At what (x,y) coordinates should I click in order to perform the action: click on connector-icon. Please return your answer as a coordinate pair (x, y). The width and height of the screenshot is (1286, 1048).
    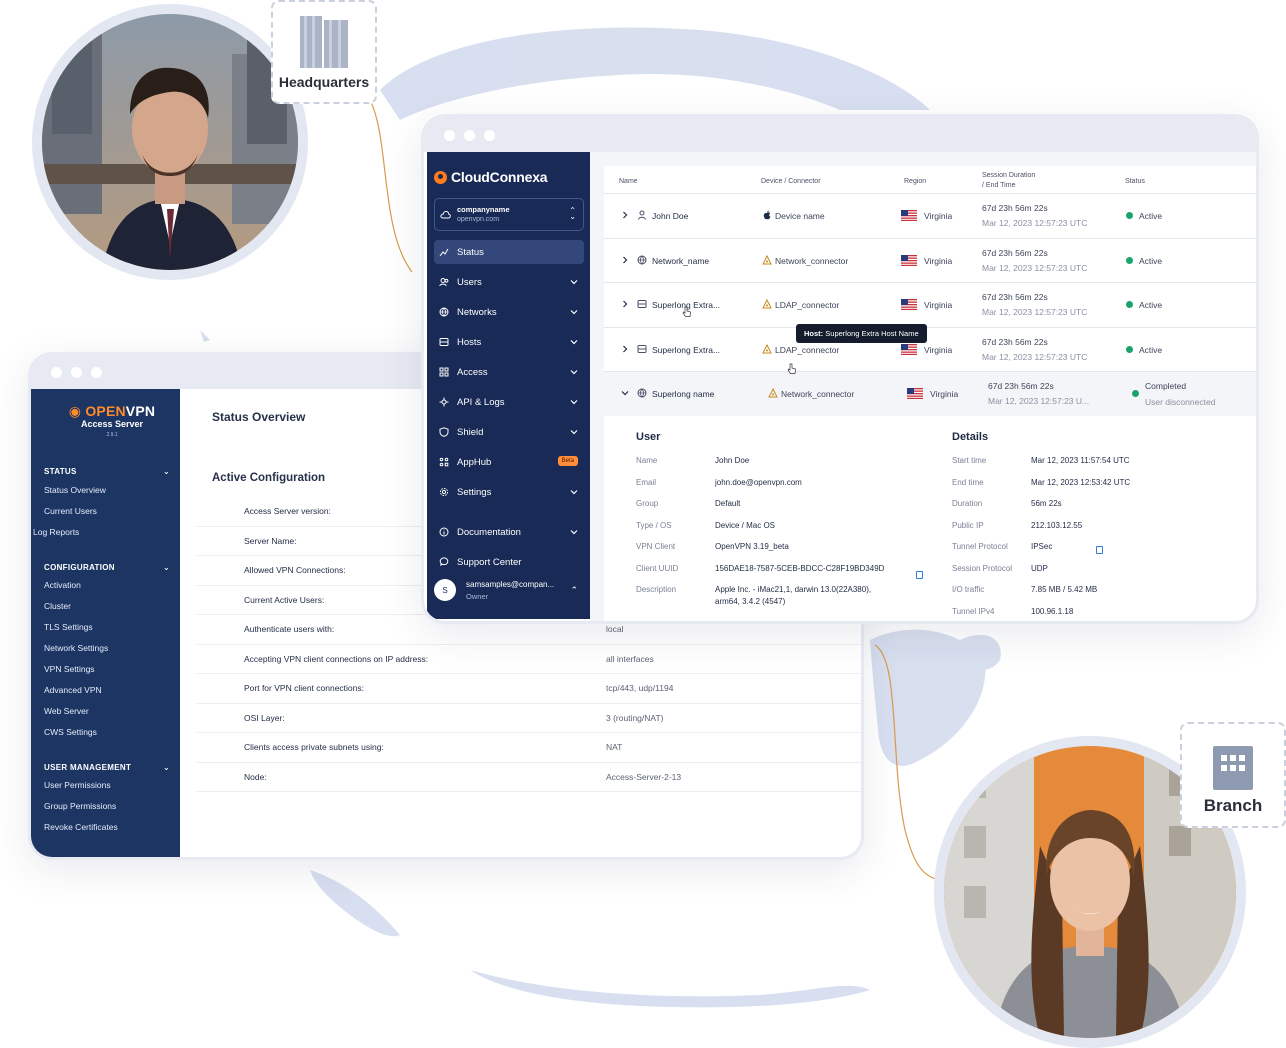
    Looking at the image, I should click on (767, 349).